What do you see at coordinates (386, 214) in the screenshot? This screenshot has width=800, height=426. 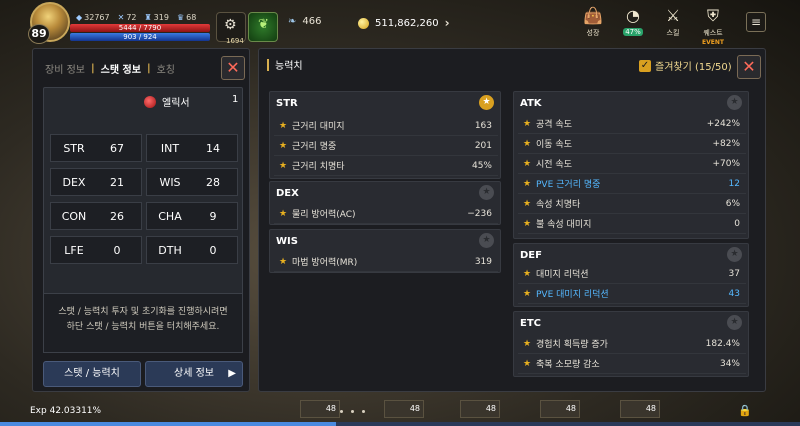 I see `stat-row: ★ 물리 방어력(AC) −236` at bounding box center [386, 214].